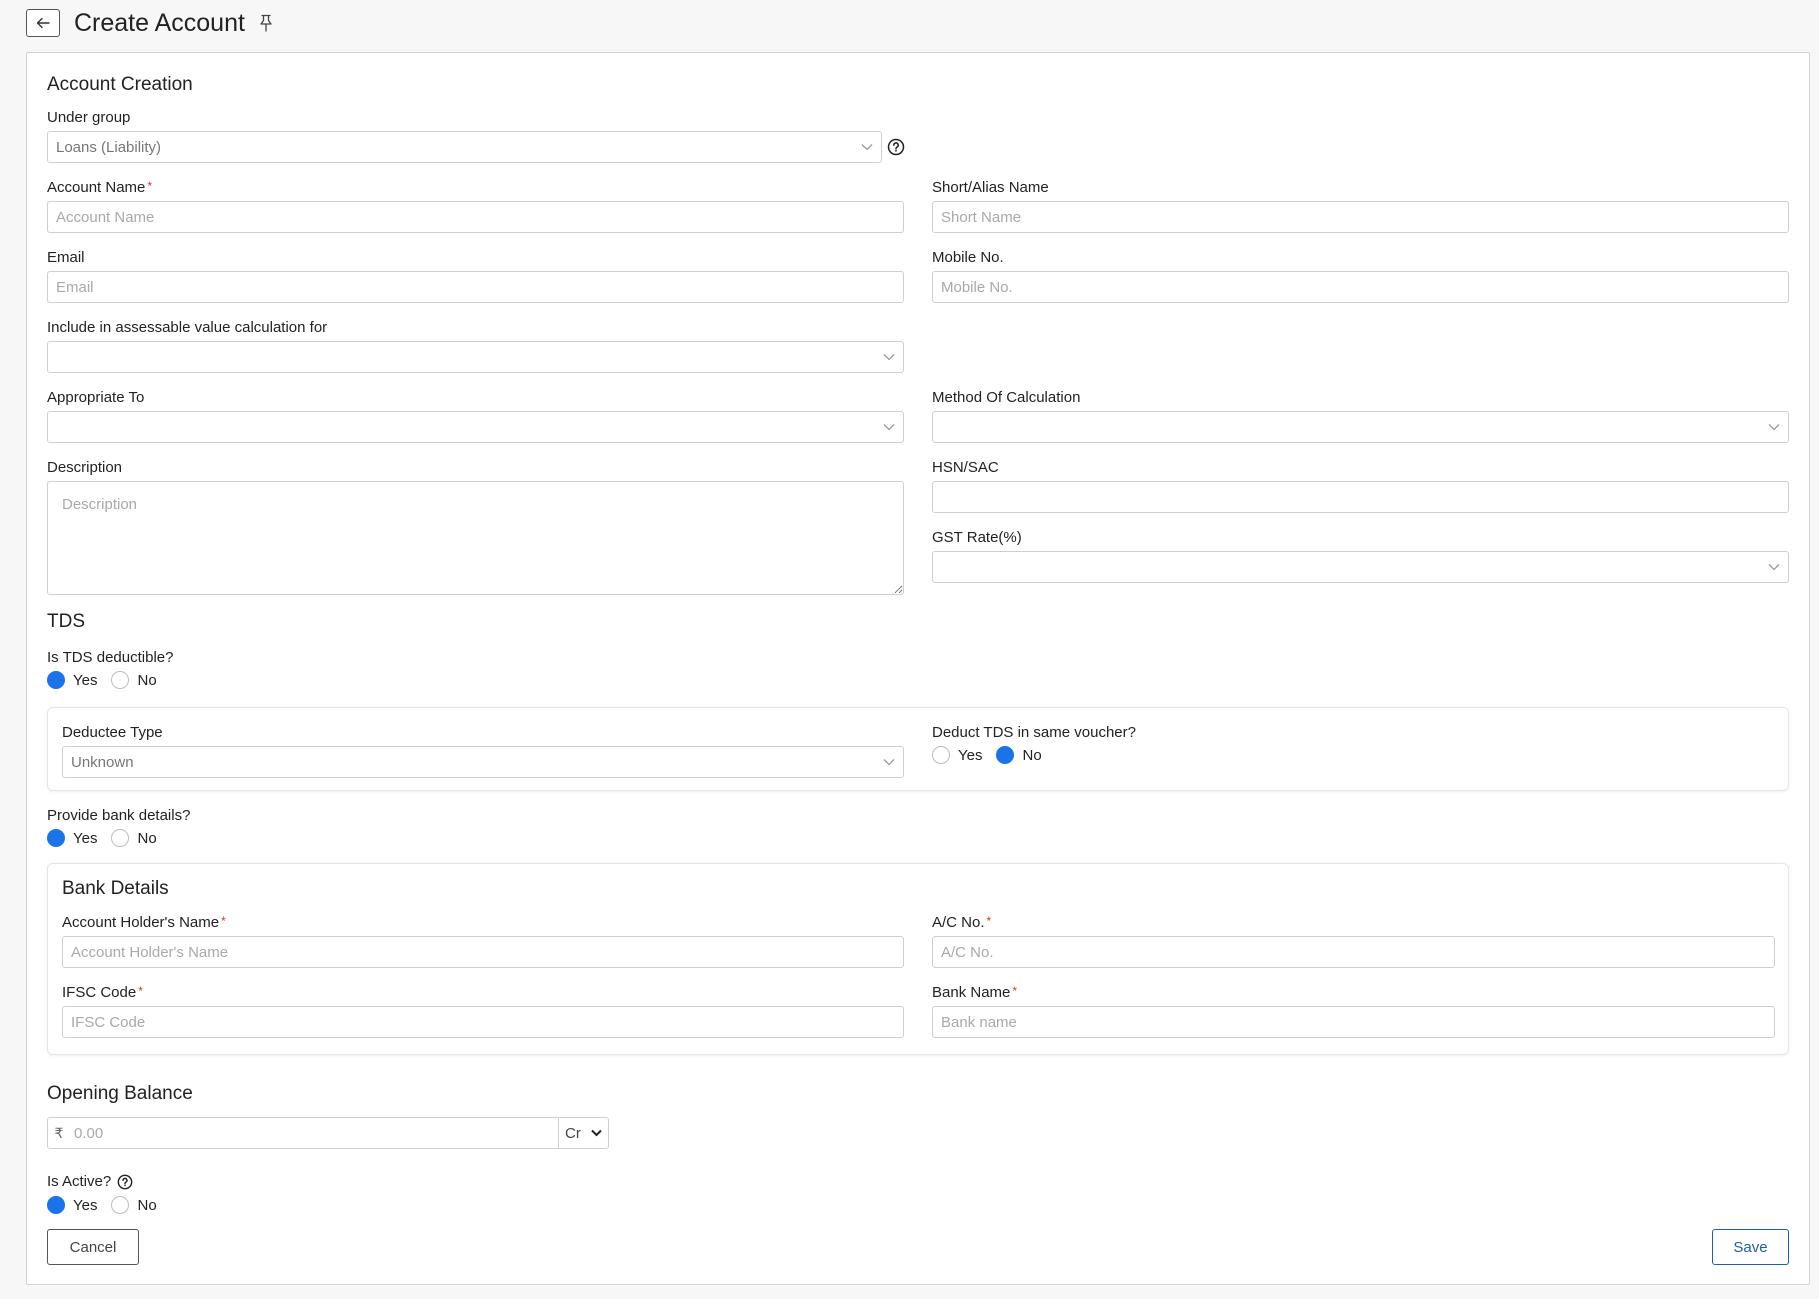 This screenshot has width=1819, height=1299. Describe the element at coordinates (583, 1133) in the screenshot. I see `balance-type-select: Cr` at that location.